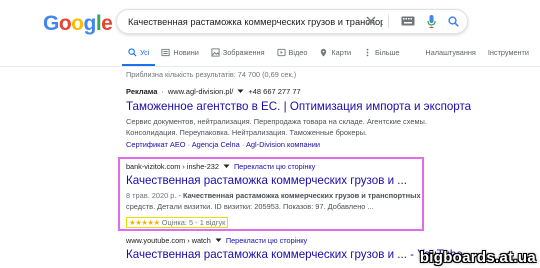 This screenshot has width=540, height=268. What do you see at coordinates (408, 21) in the screenshot?
I see `keyboard-icon` at bounding box center [408, 21].